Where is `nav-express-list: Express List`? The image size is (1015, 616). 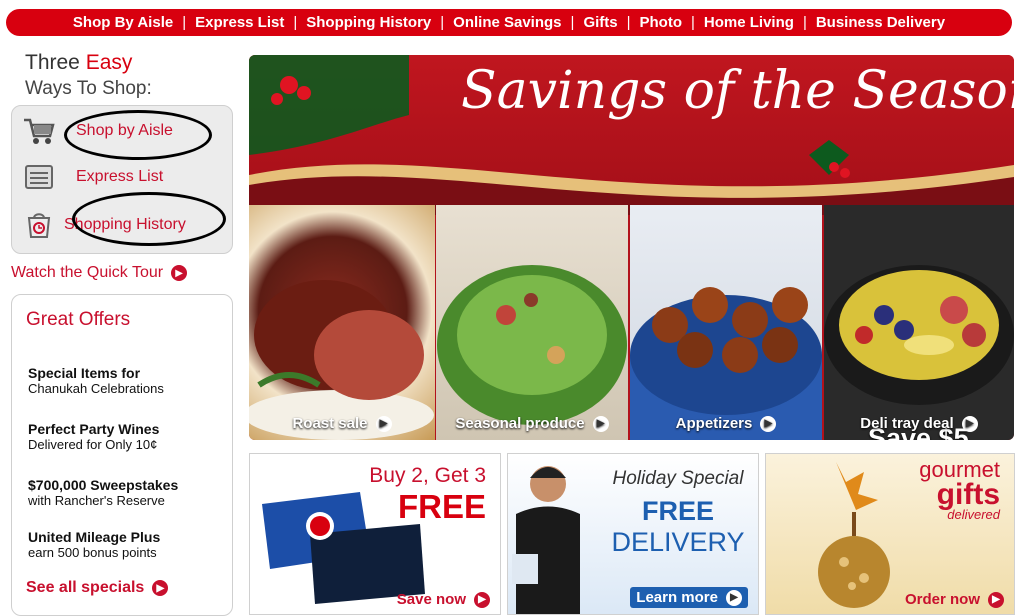
nav-express-list: Express List is located at coordinates (239, 22).